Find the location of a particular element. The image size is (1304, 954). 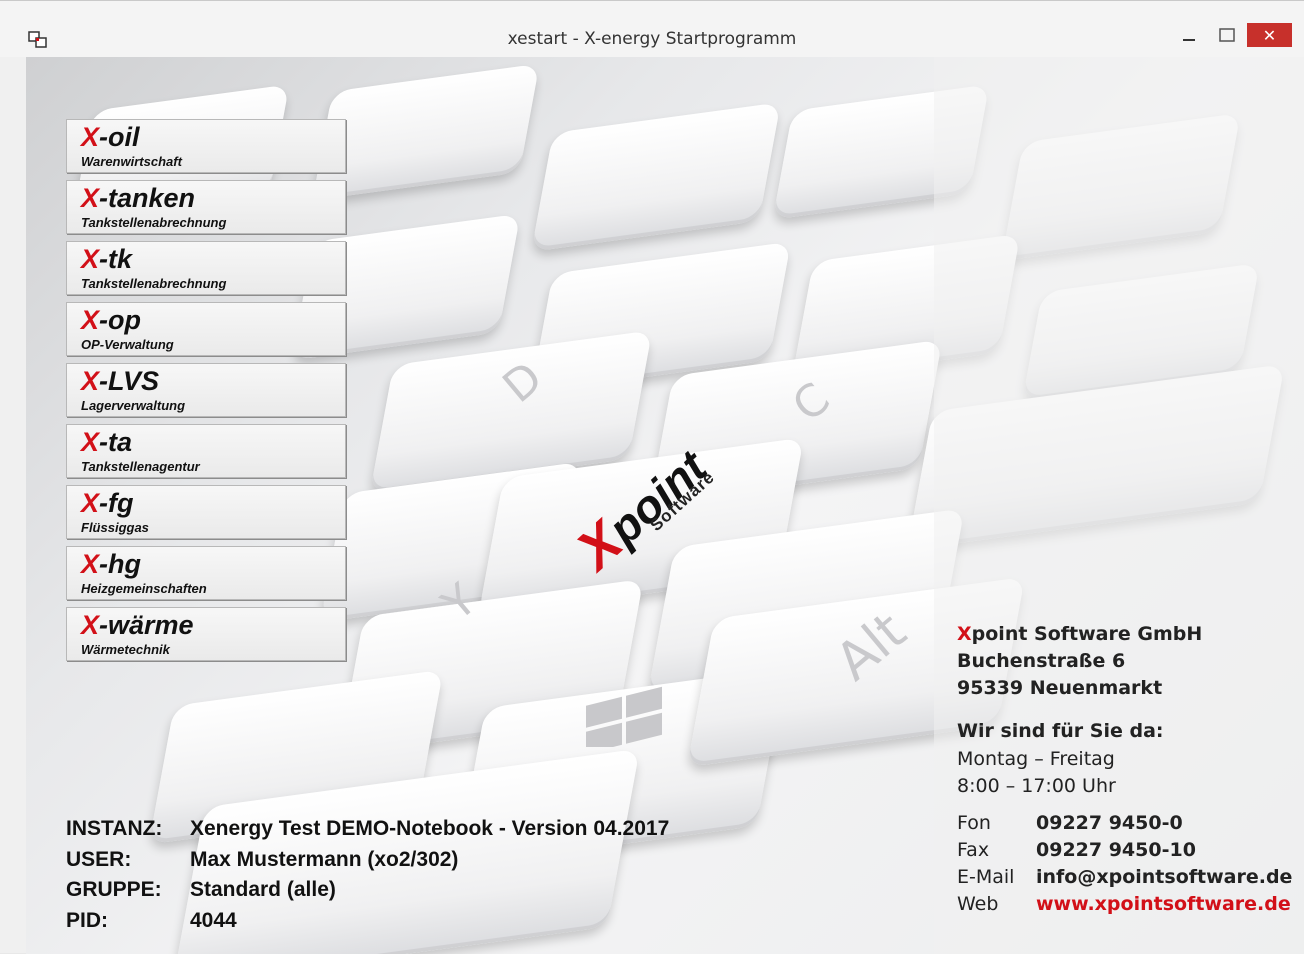

minimize-icon is located at coordinates (1189, 40).